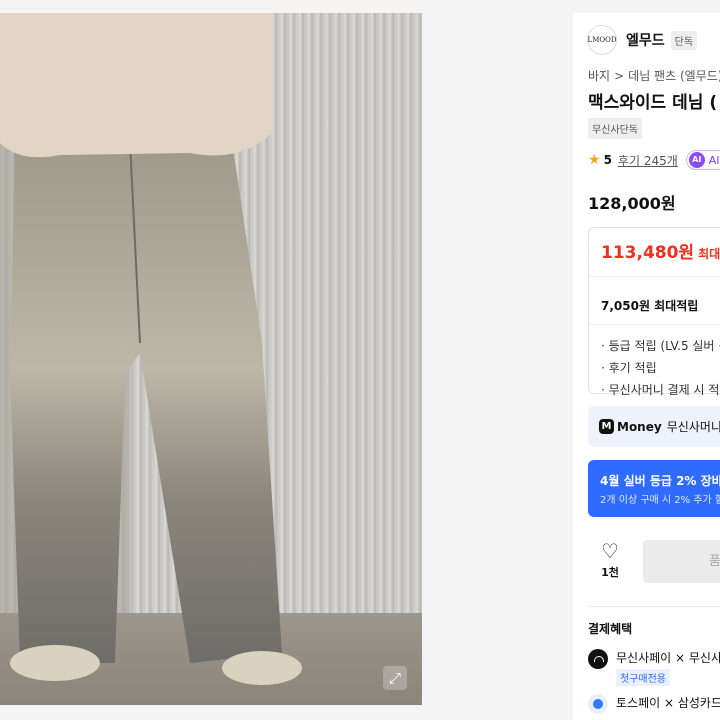 The height and width of the screenshot is (720, 720). I want to click on brand-exclusive-badge: 단독, so click(684, 40).